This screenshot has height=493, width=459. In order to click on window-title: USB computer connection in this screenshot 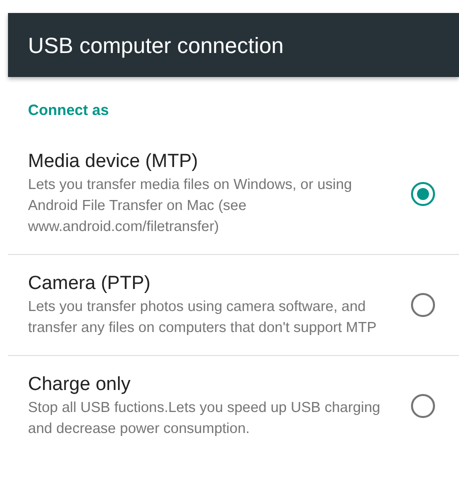, I will do `click(156, 46)`.